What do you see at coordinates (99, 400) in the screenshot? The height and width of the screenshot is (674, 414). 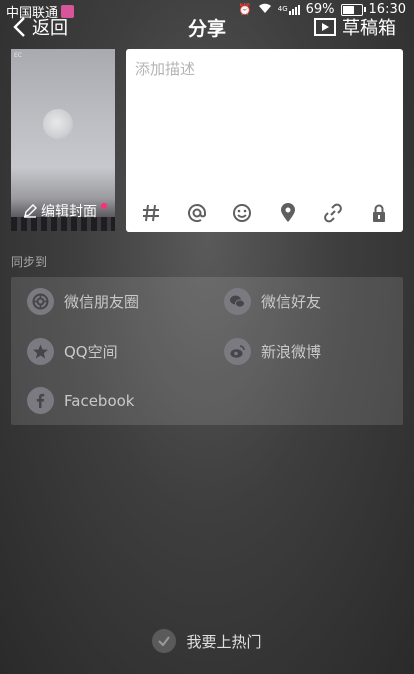 I see `share-label: Facebook` at bounding box center [99, 400].